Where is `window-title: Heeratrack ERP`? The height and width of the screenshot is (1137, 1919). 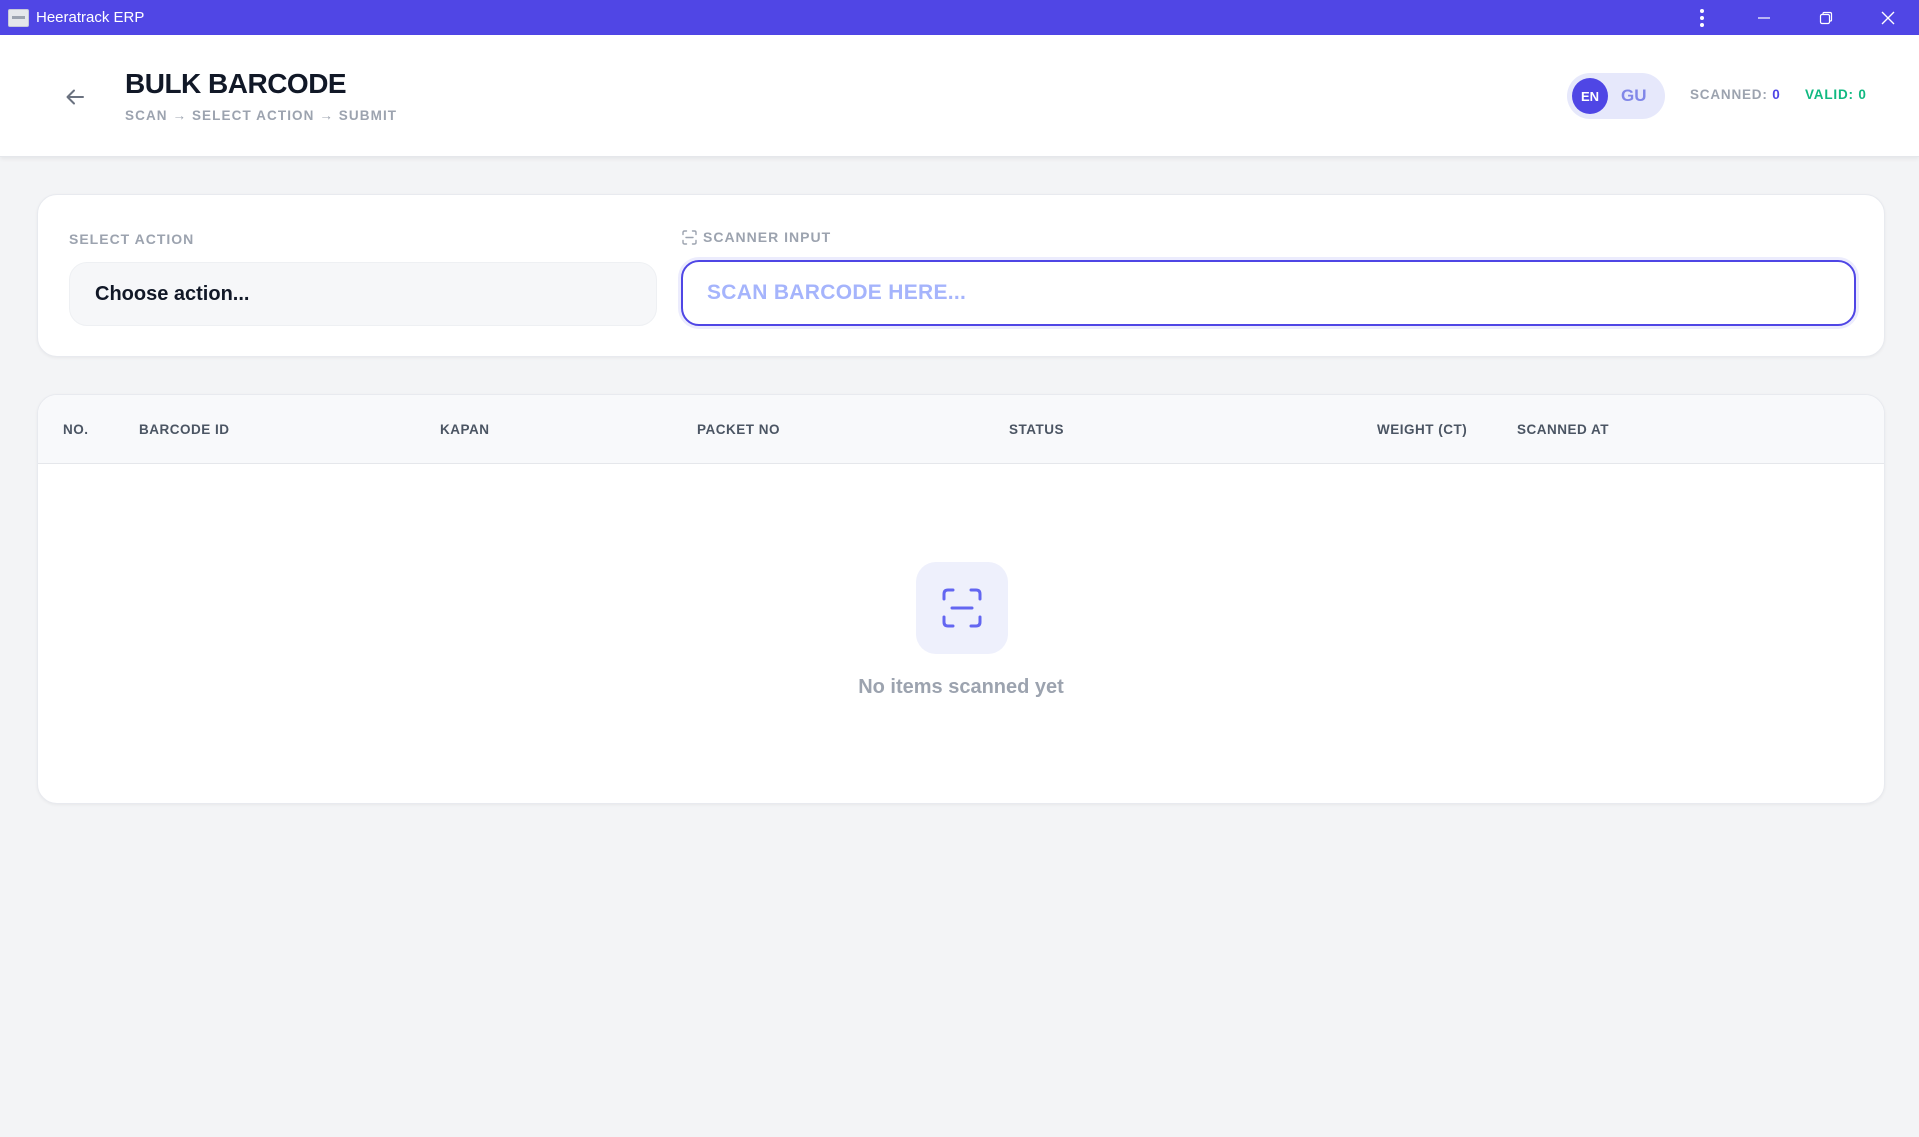 window-title: Heeratrack ERP is located at coordinates (90, 17).